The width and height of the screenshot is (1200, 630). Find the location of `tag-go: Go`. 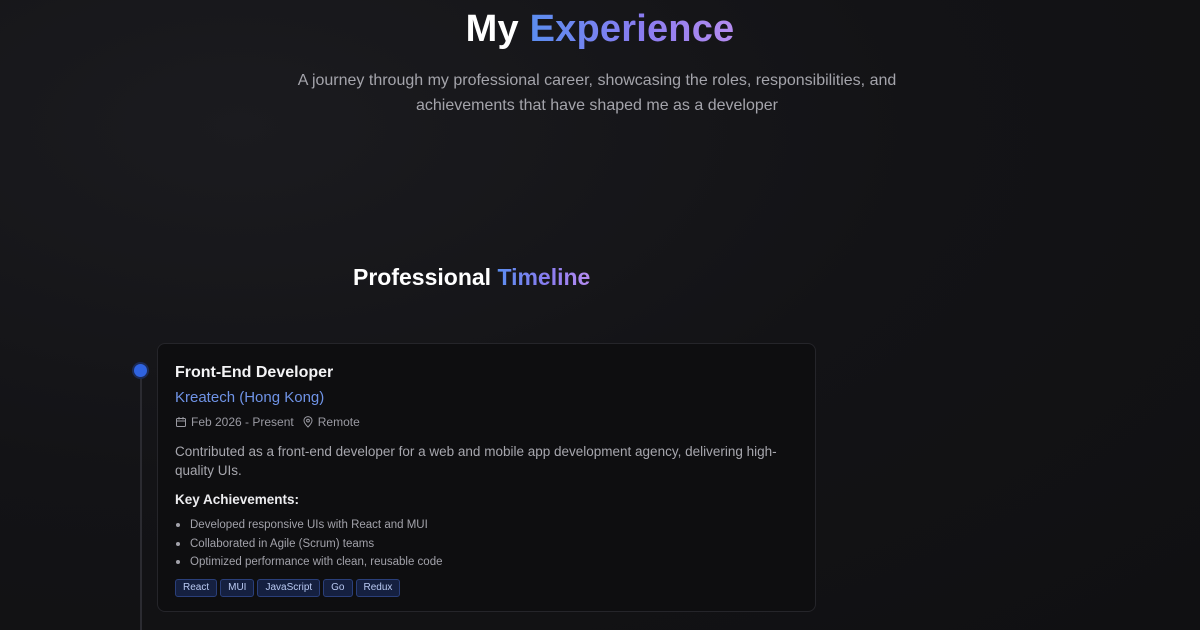

tag-go: Go is located at coordinates (338, 588).